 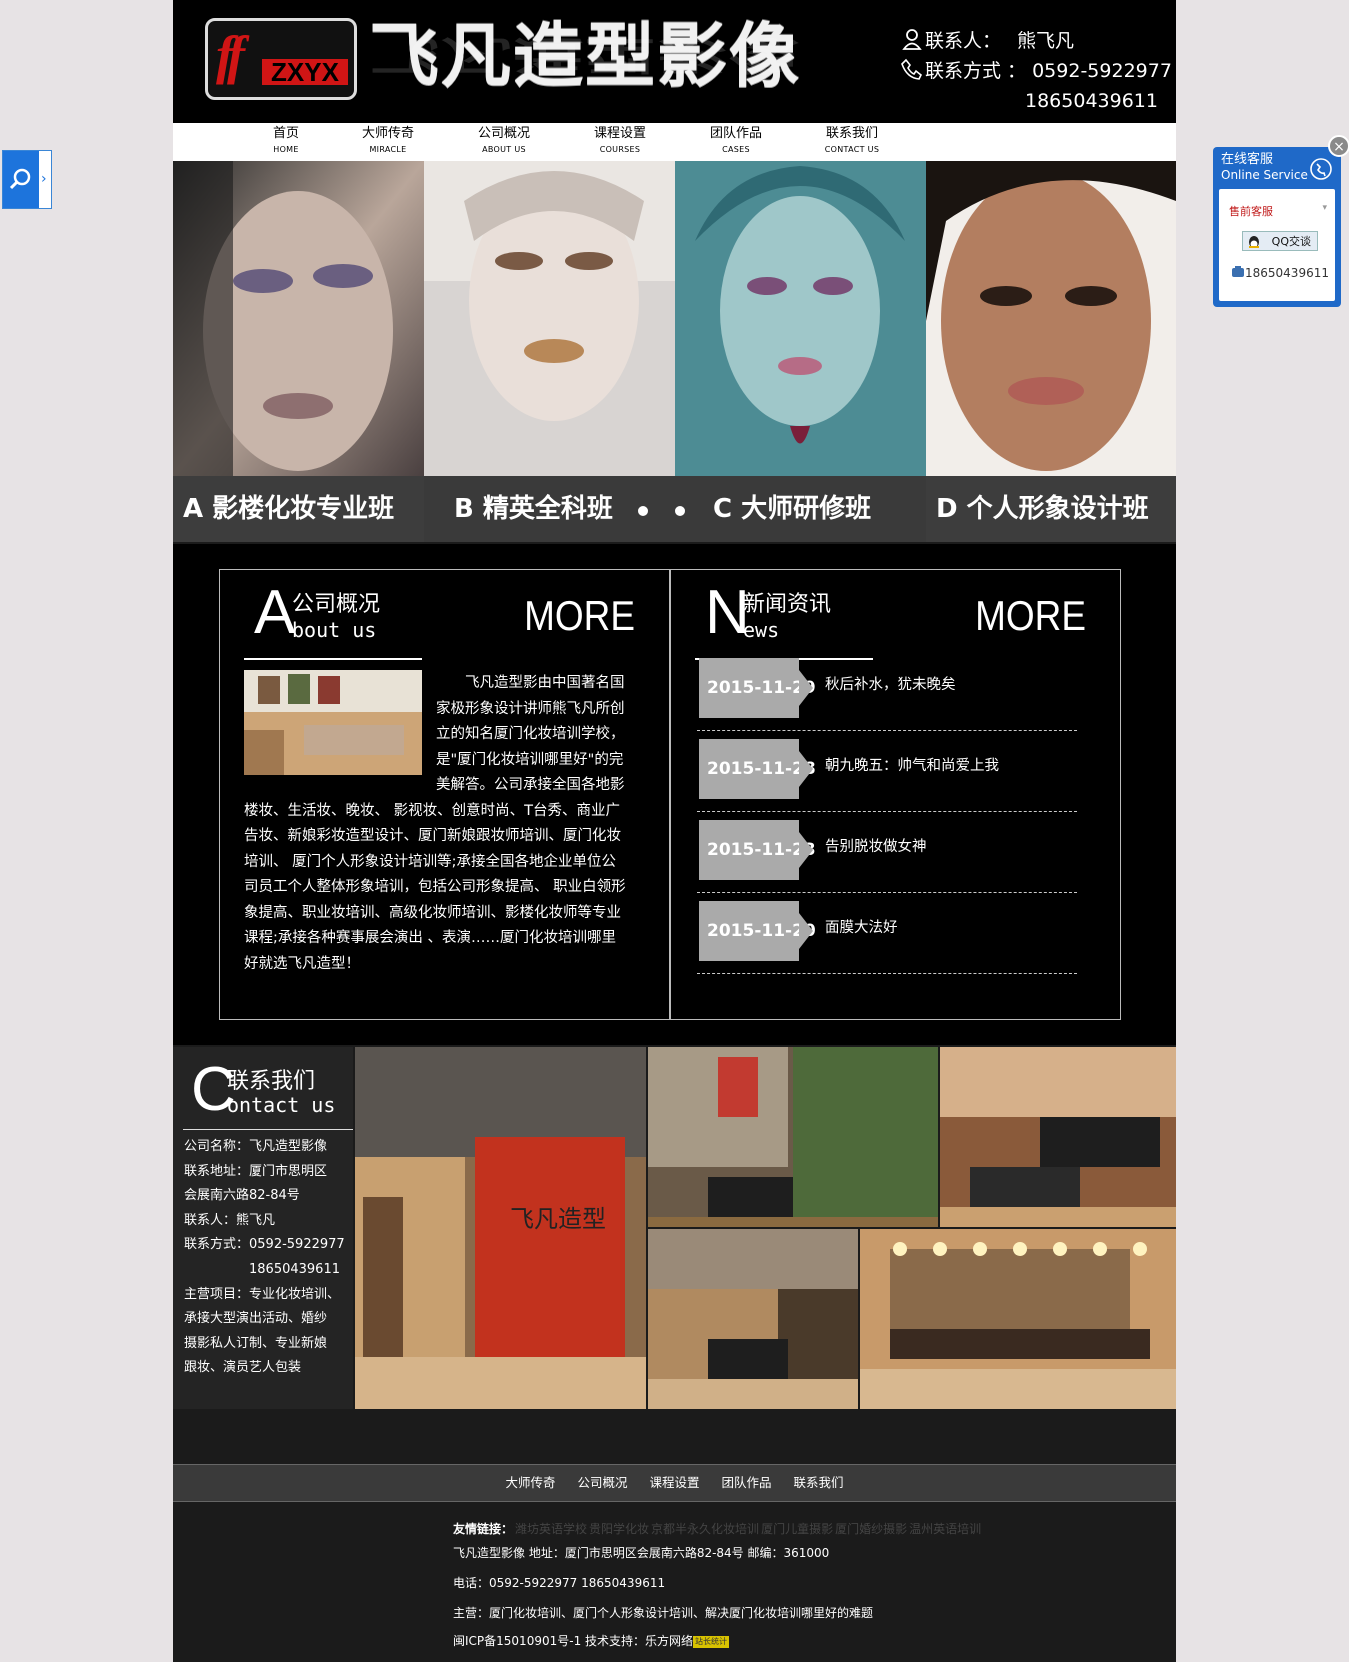 What do you see at coordinates (585, 55) in the screenshot?
I see `brand-reflection: 飞凡造型影像` at bounding box center [585, 55].